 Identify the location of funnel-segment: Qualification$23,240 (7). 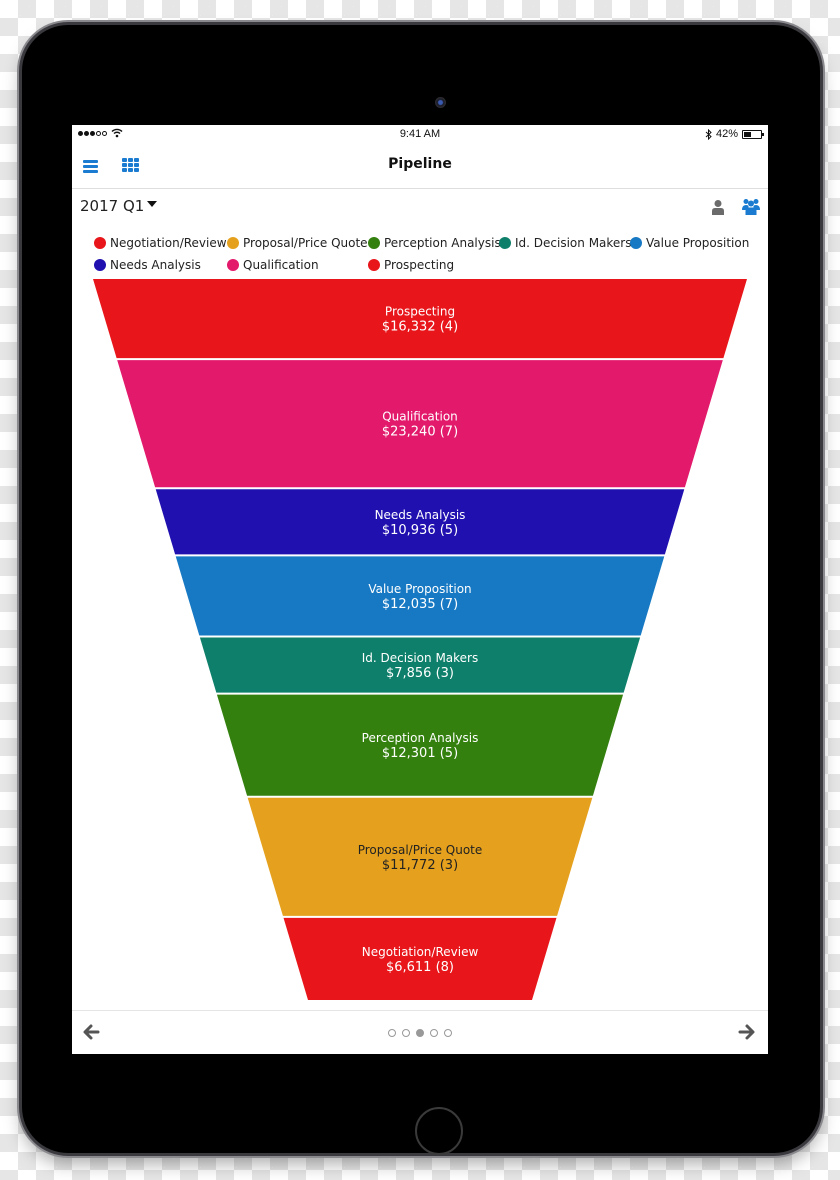
(420, 424).